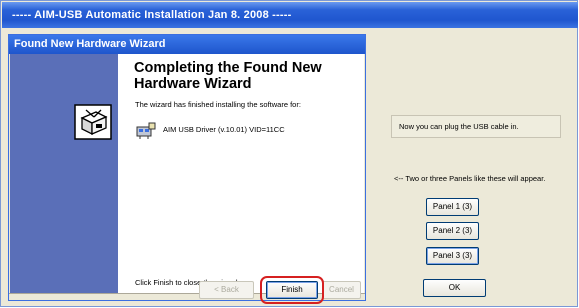 This screenshot has width=579, height=308. What do you see at coordinates (187, 44) in the screenshot?
I see `wizard-title: Found New Hardware Wizard` at bounding box center [187, 44].